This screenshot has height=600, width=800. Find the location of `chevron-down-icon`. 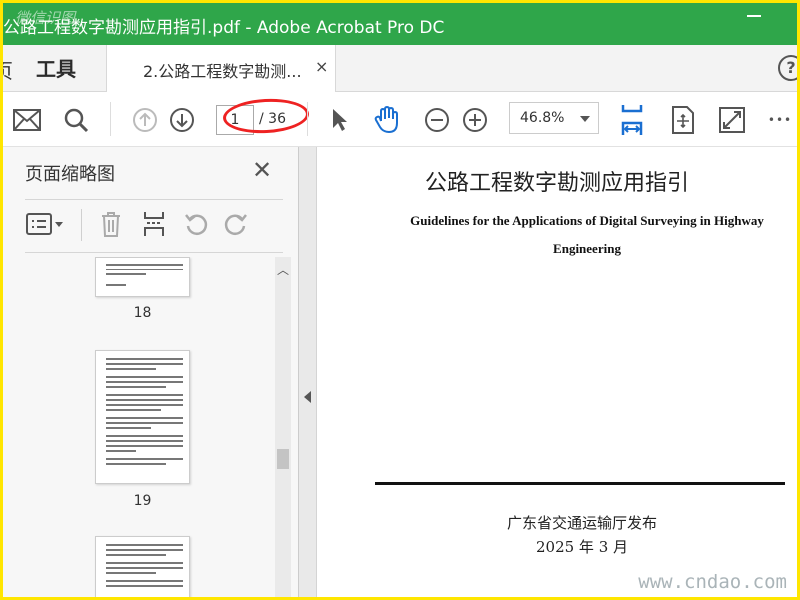

chevron-down-icon is located at coordinates (585, 119).